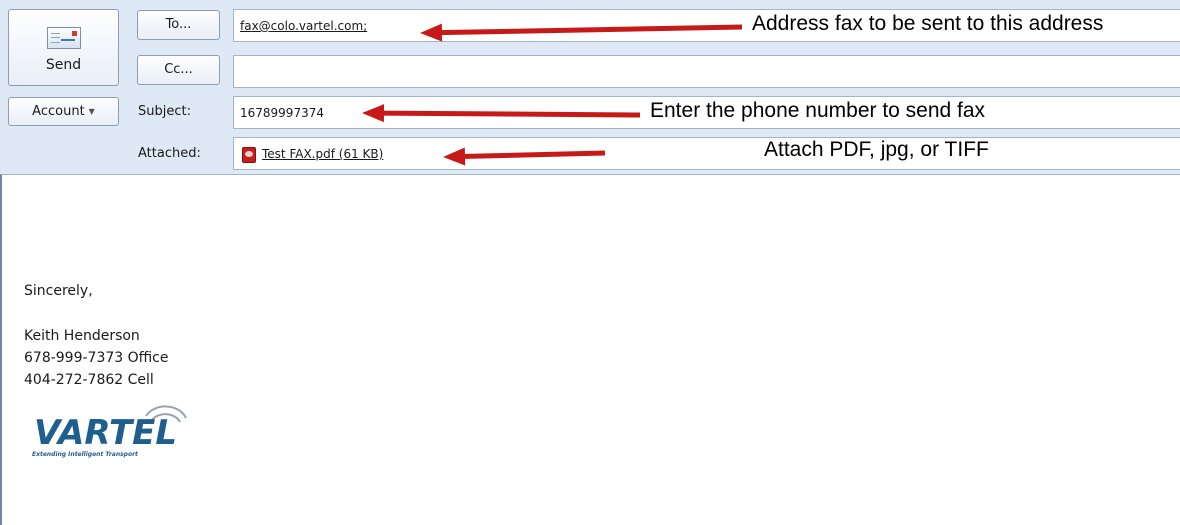 This screenshot has height=525, width=1180. Describe the element at coordinates (89, 380) in the screenshot. I see `signature-cell-phone: 404-272-7862 Cell` at that location.